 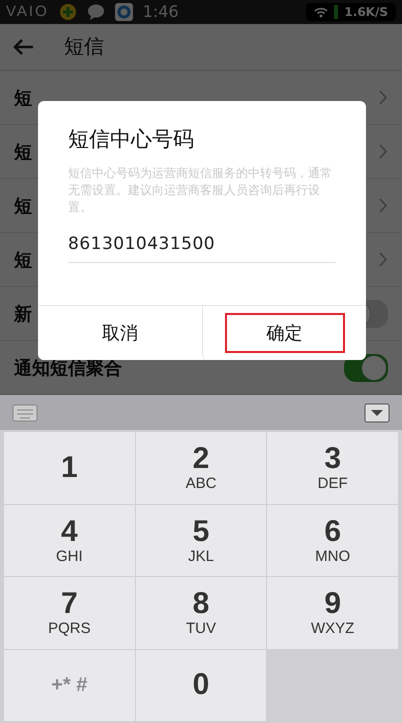 What do you see at coordinates (23, 47) in the screenshot?
I see `back-arrow-icon` at bounding box center [23, 47].